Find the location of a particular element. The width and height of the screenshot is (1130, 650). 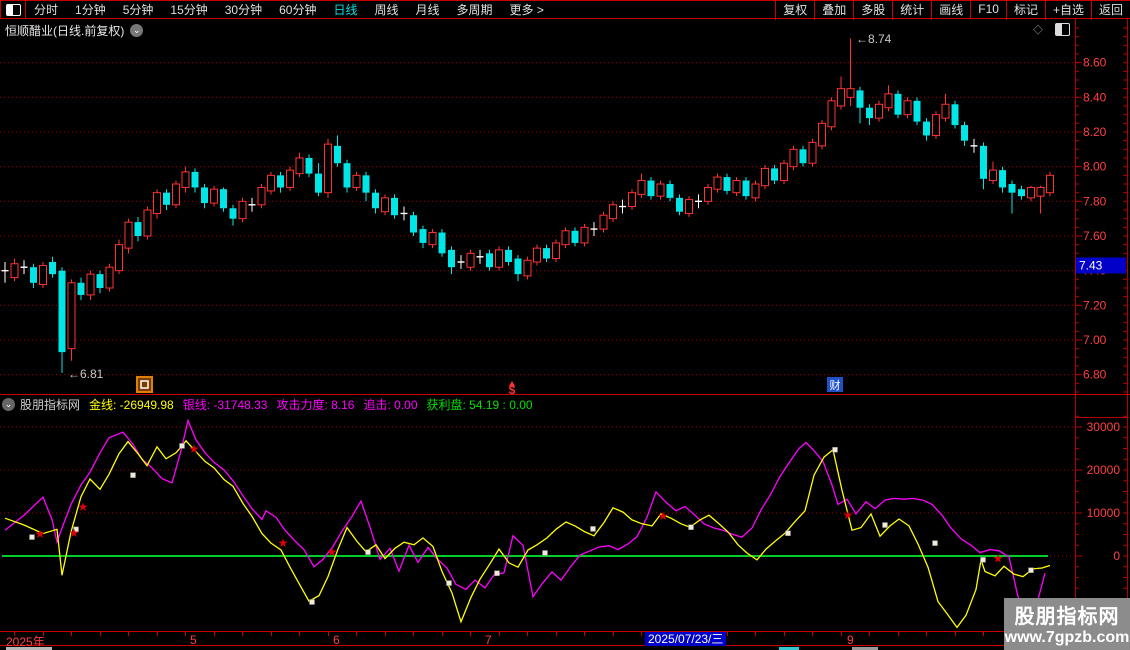

window-layout-button is located at coordinates (13, 9).